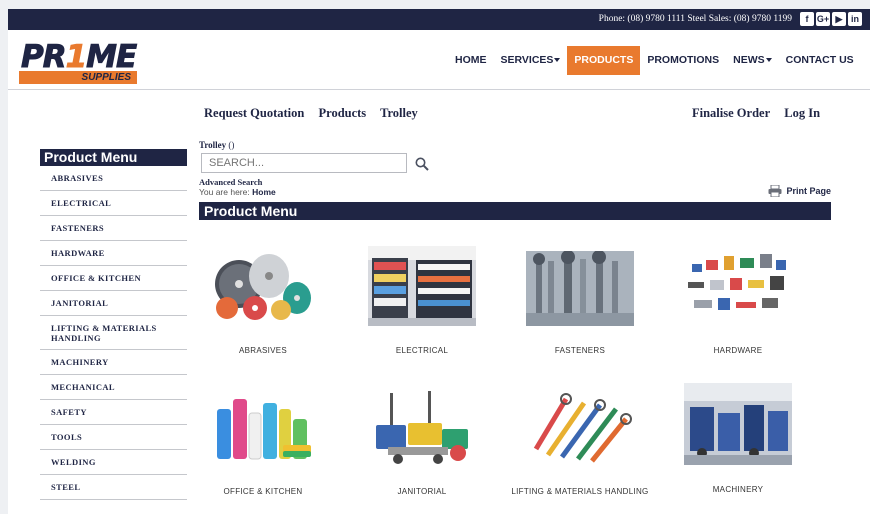  I want to click on sidebar-item-welding: WELDING, so click(113, 462).